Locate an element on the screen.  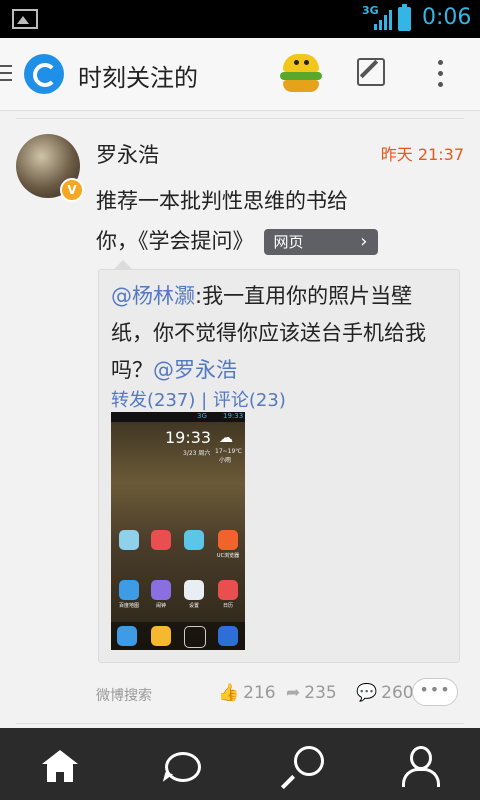
image-dock is located at coordinates (178, 636).